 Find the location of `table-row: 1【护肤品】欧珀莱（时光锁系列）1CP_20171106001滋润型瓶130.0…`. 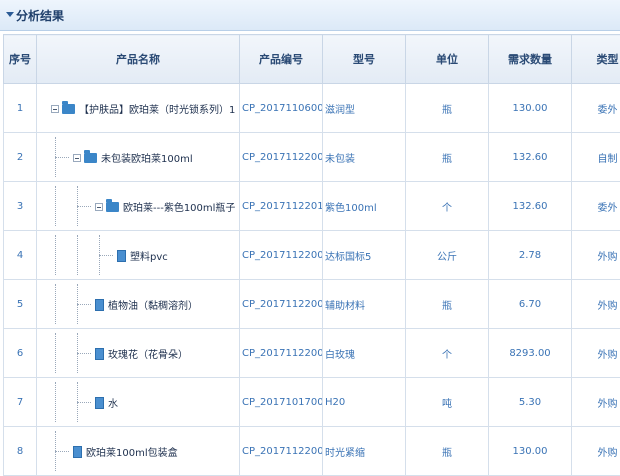

table-row: 1【护肤品】欧珀莱（时光锁系列）1CP_20171106001滋润型瓶130.0… is located at coordinates (312, 108).